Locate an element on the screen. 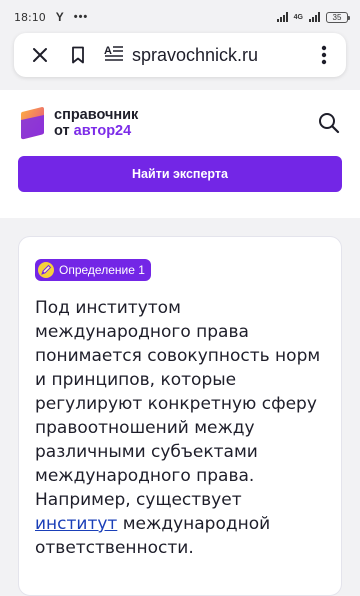 Image resolution: width=360 pixels, height=596 pixels. battery-icon: 35 is located at coordinates (338, 17).